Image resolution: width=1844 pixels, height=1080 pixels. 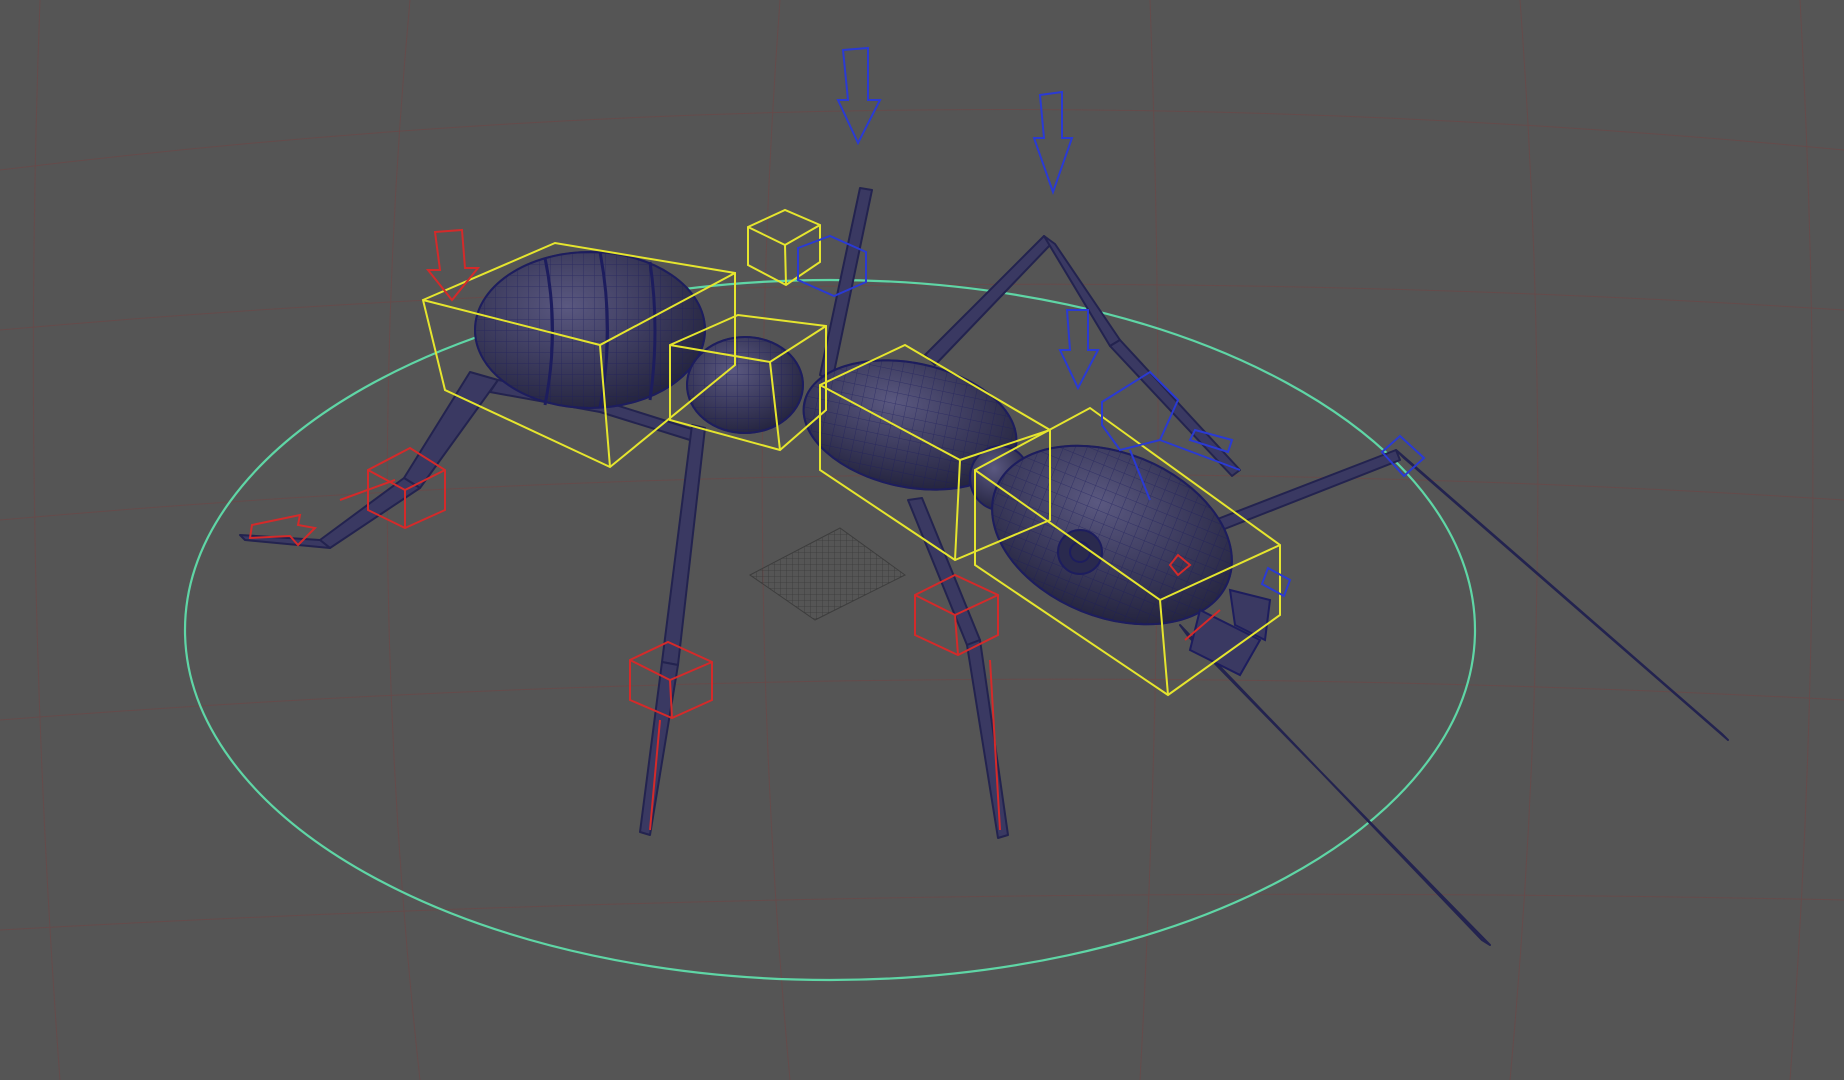 What do you see at coordinates (988, 300) in the screenshot?
I see `leg-middle-right` at bounding box center [988, 300].